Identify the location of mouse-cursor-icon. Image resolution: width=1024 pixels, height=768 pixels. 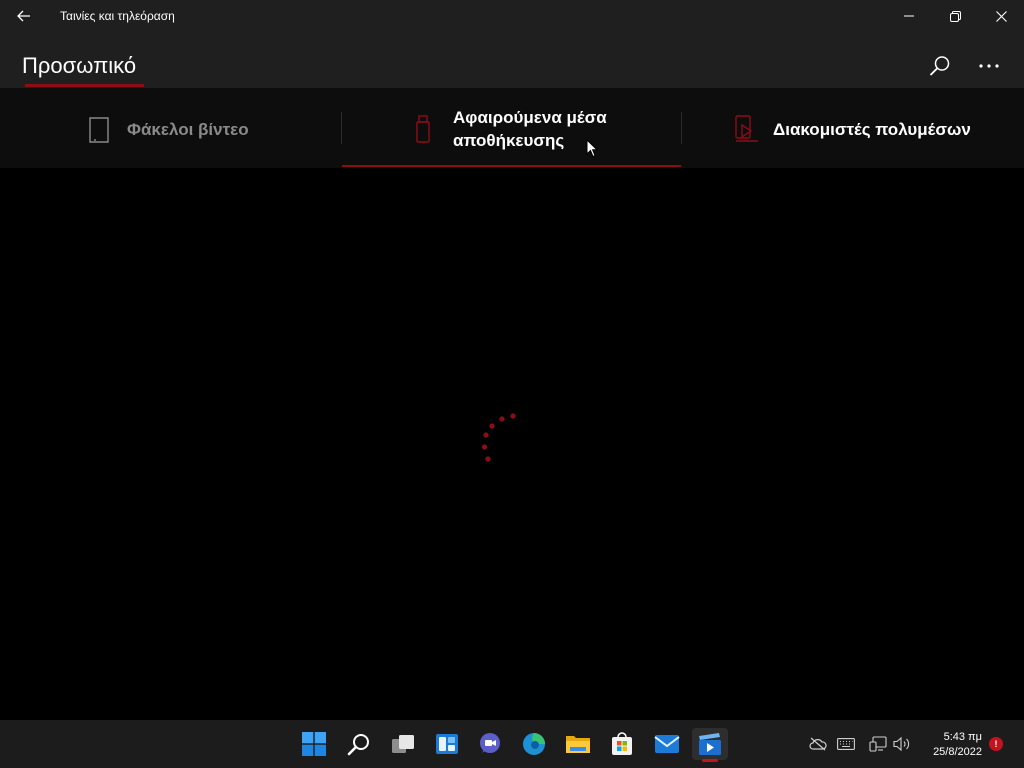
(592, 148).